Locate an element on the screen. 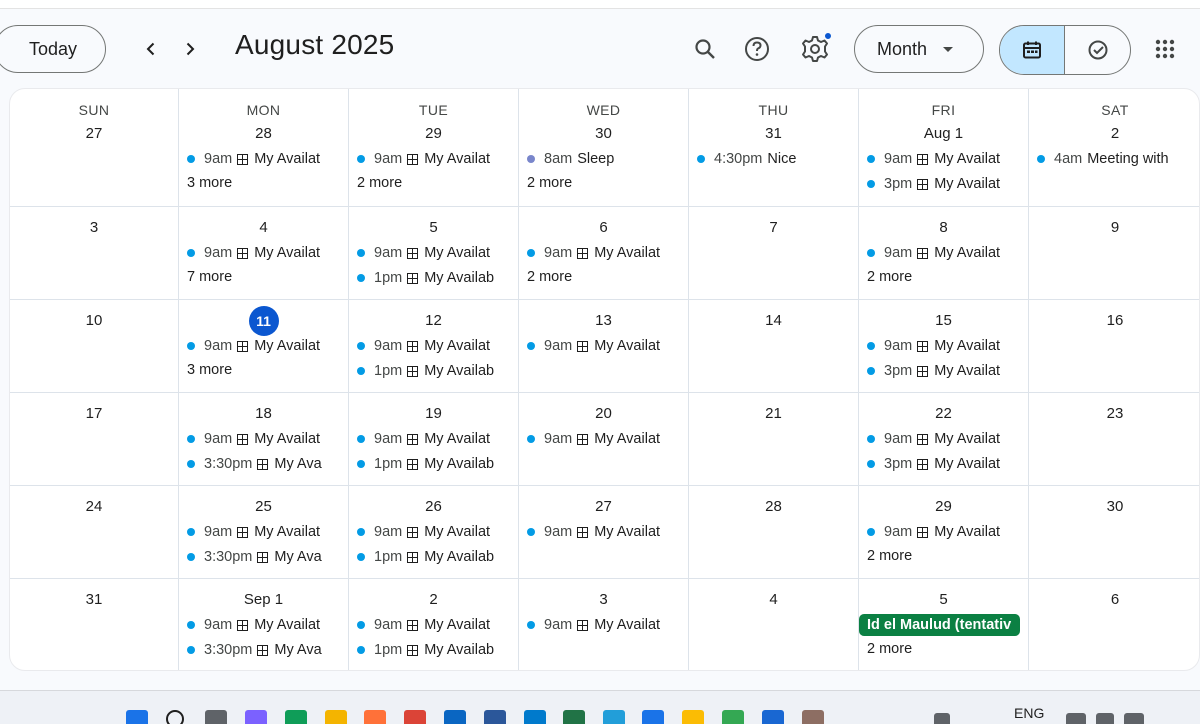 This screenshot has width=1200, height=724. date-number: 17 is located at coordinates (94, 413).